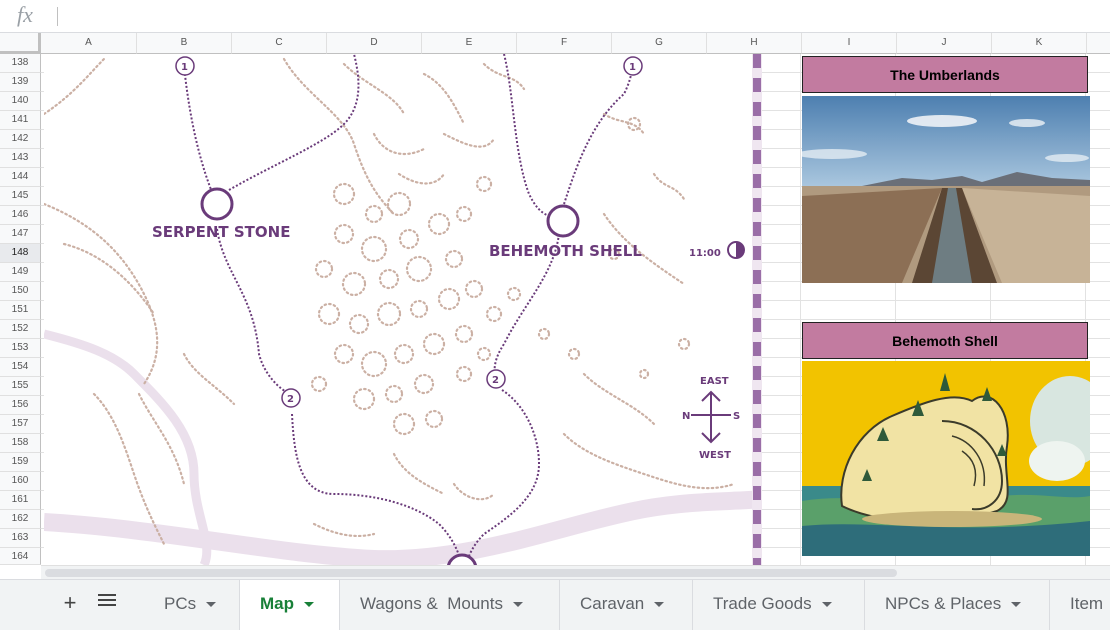 Image resolution: width=1110 pixels, height=630 pixels. Describe the element at coordinates (20, 139) in the screenshot. I see `row-header: 142` at that location.